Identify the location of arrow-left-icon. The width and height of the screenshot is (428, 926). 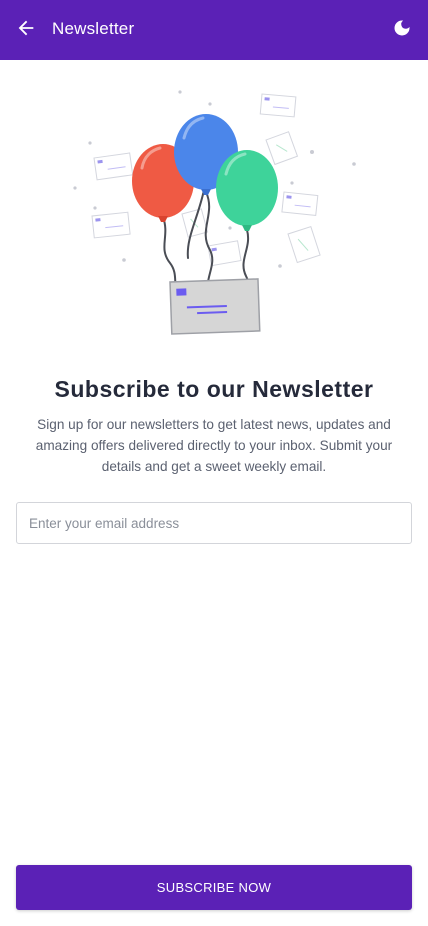
(26, 30).